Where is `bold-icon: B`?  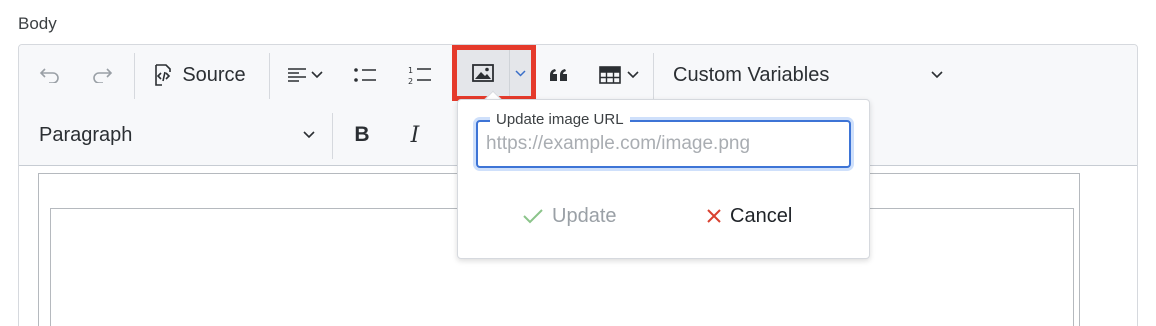 bold-icon: B is located at coordinates (362, 134).